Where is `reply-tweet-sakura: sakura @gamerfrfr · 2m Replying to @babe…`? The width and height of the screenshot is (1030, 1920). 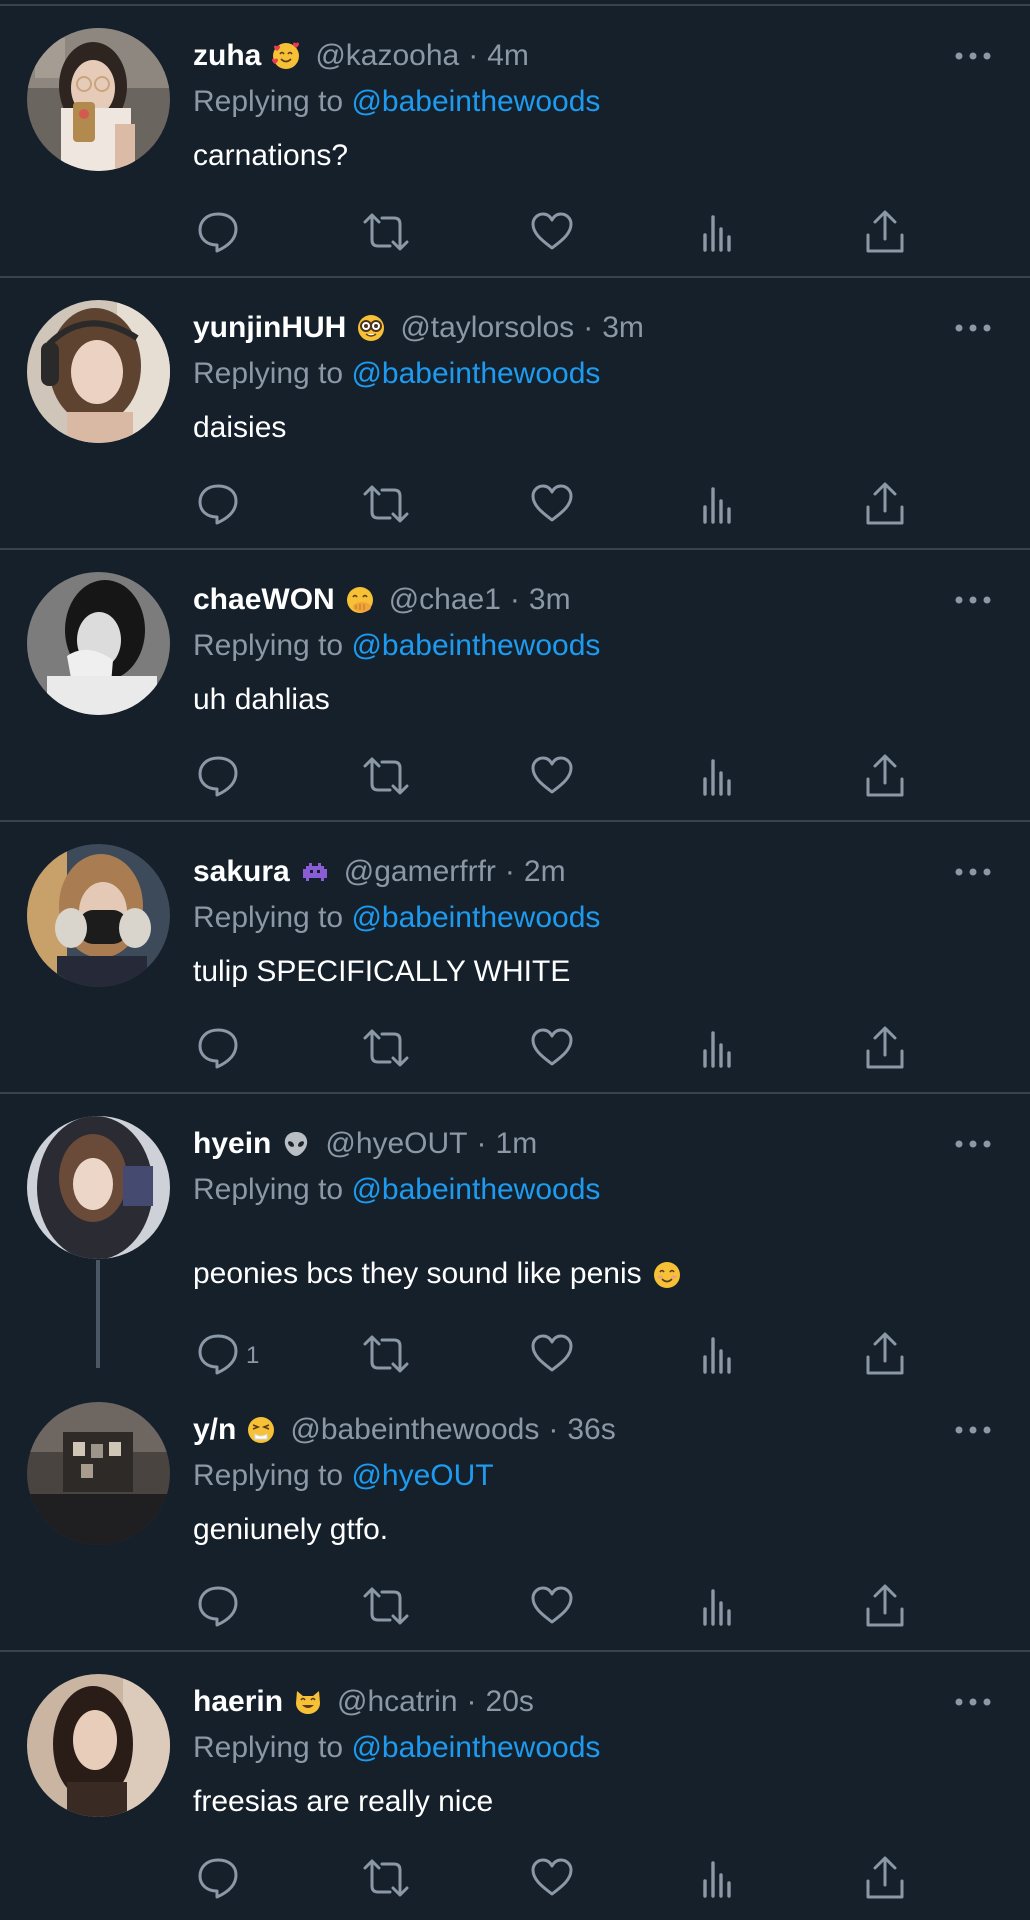 reply-tweet-sakura: sakura @gamerfrfr · 2m Replying to @babe… is located at coordinates (515, 952).